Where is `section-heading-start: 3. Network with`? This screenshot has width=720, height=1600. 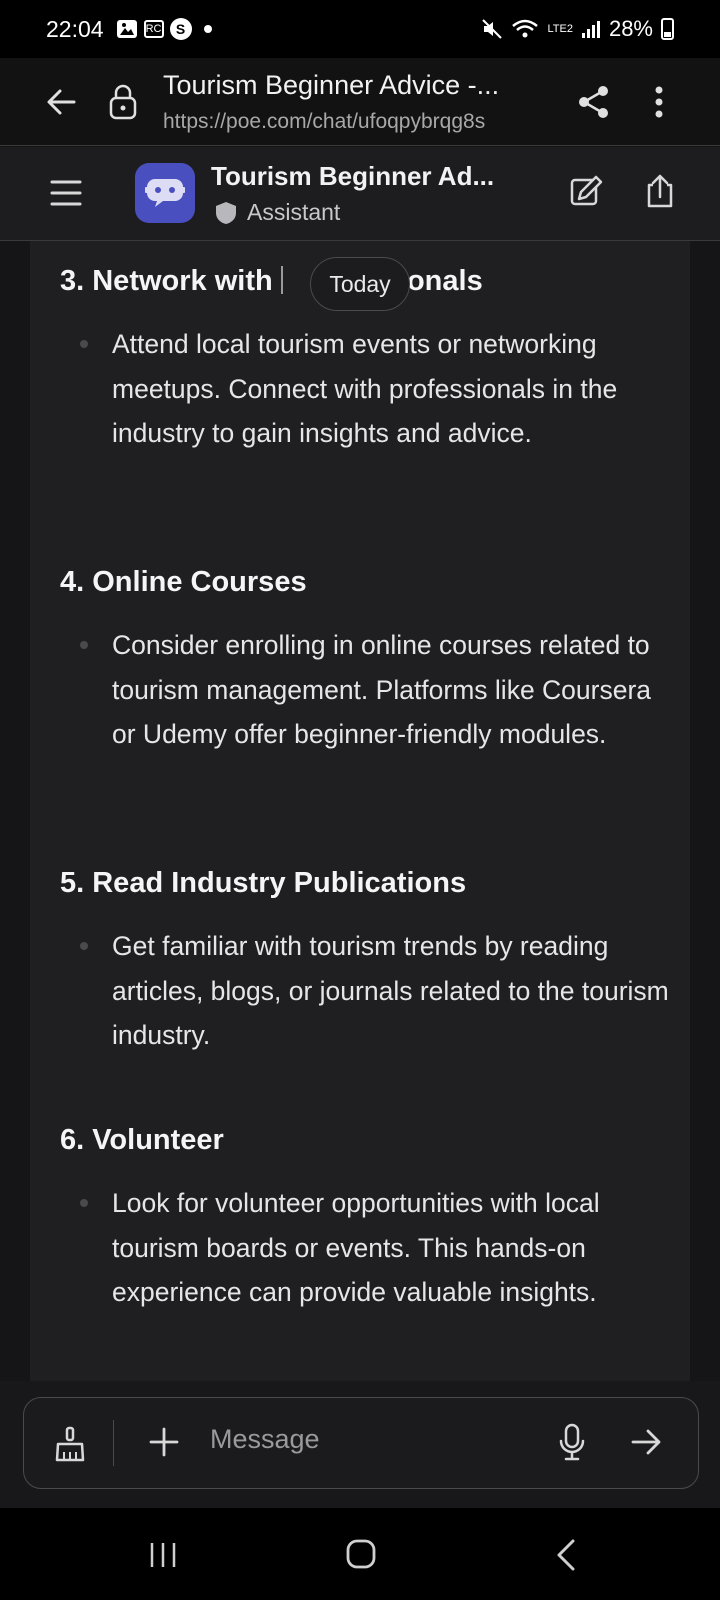 section-heading-start: 3. Network with is located at coordinates (170, 281).